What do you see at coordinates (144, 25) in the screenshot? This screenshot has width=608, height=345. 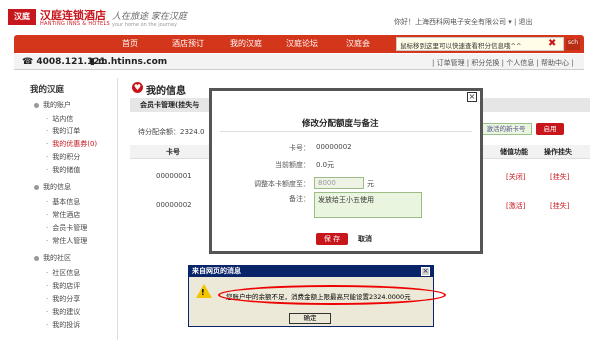 I see `slogan-en: your home on the journey` at bounding box center [144, 25].